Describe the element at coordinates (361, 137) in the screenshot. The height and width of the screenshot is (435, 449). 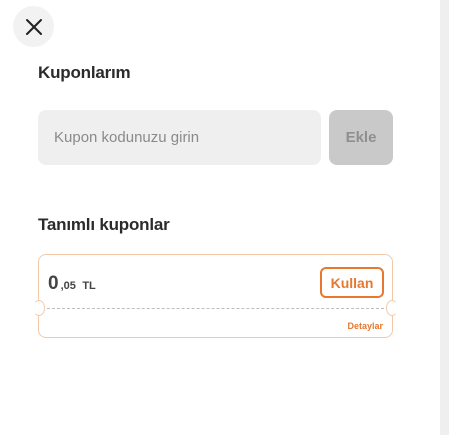
I see `add-coupon-button: Ekle` at that location.